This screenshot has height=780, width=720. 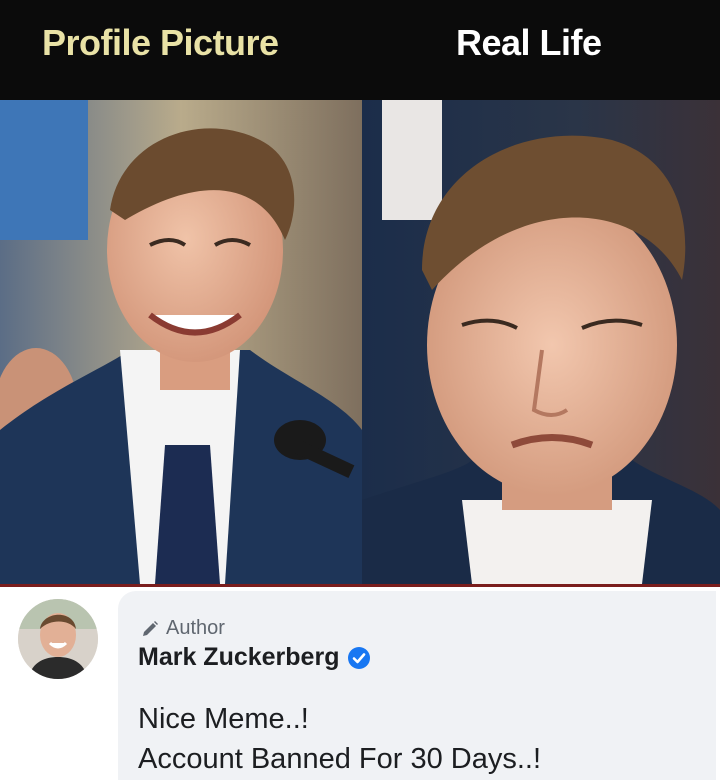 I want to click on commenter-name: Mark Zuckerberg, so click(x=238, y=657).